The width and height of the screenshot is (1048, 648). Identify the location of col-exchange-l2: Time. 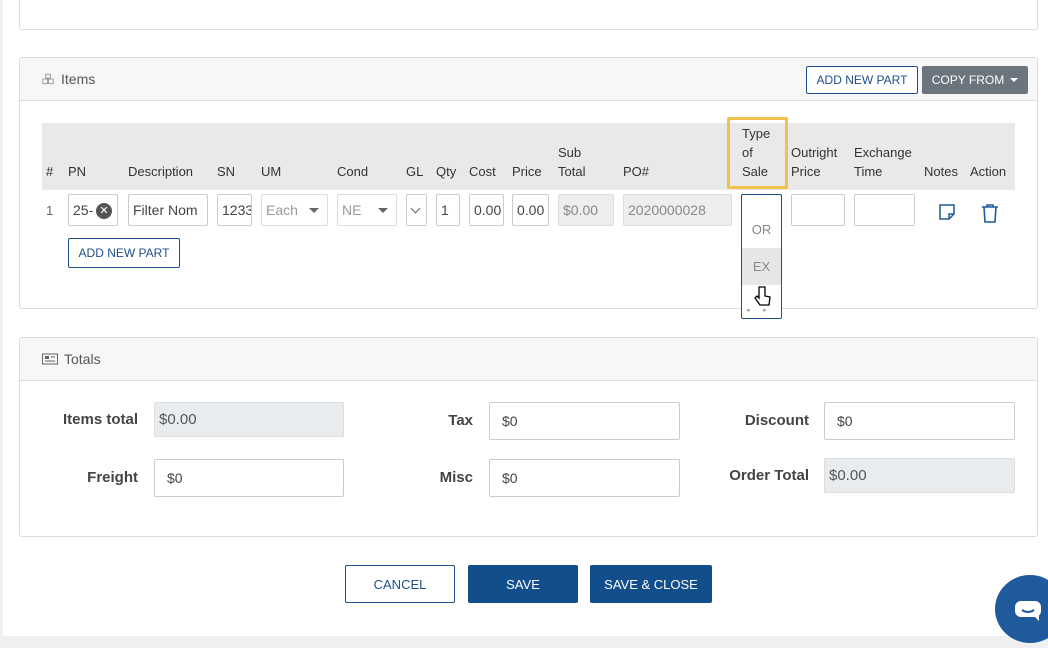
(868, 171).